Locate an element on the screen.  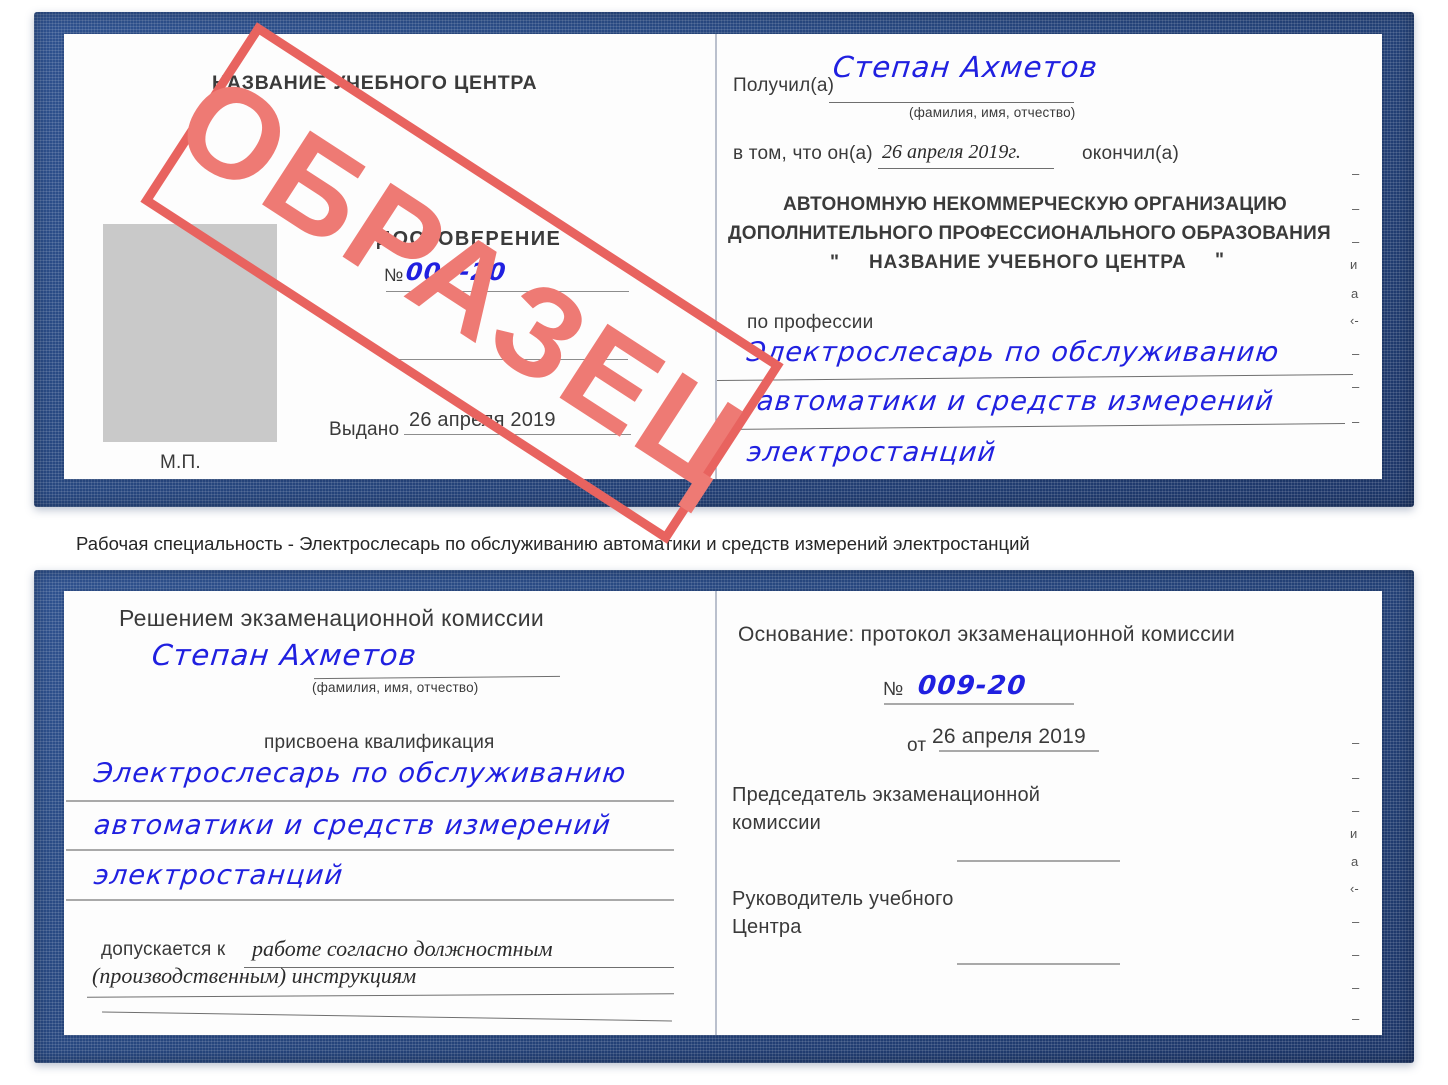
profession-line-2: автоматики и средств измерений is located at coordinates (1015, 401).